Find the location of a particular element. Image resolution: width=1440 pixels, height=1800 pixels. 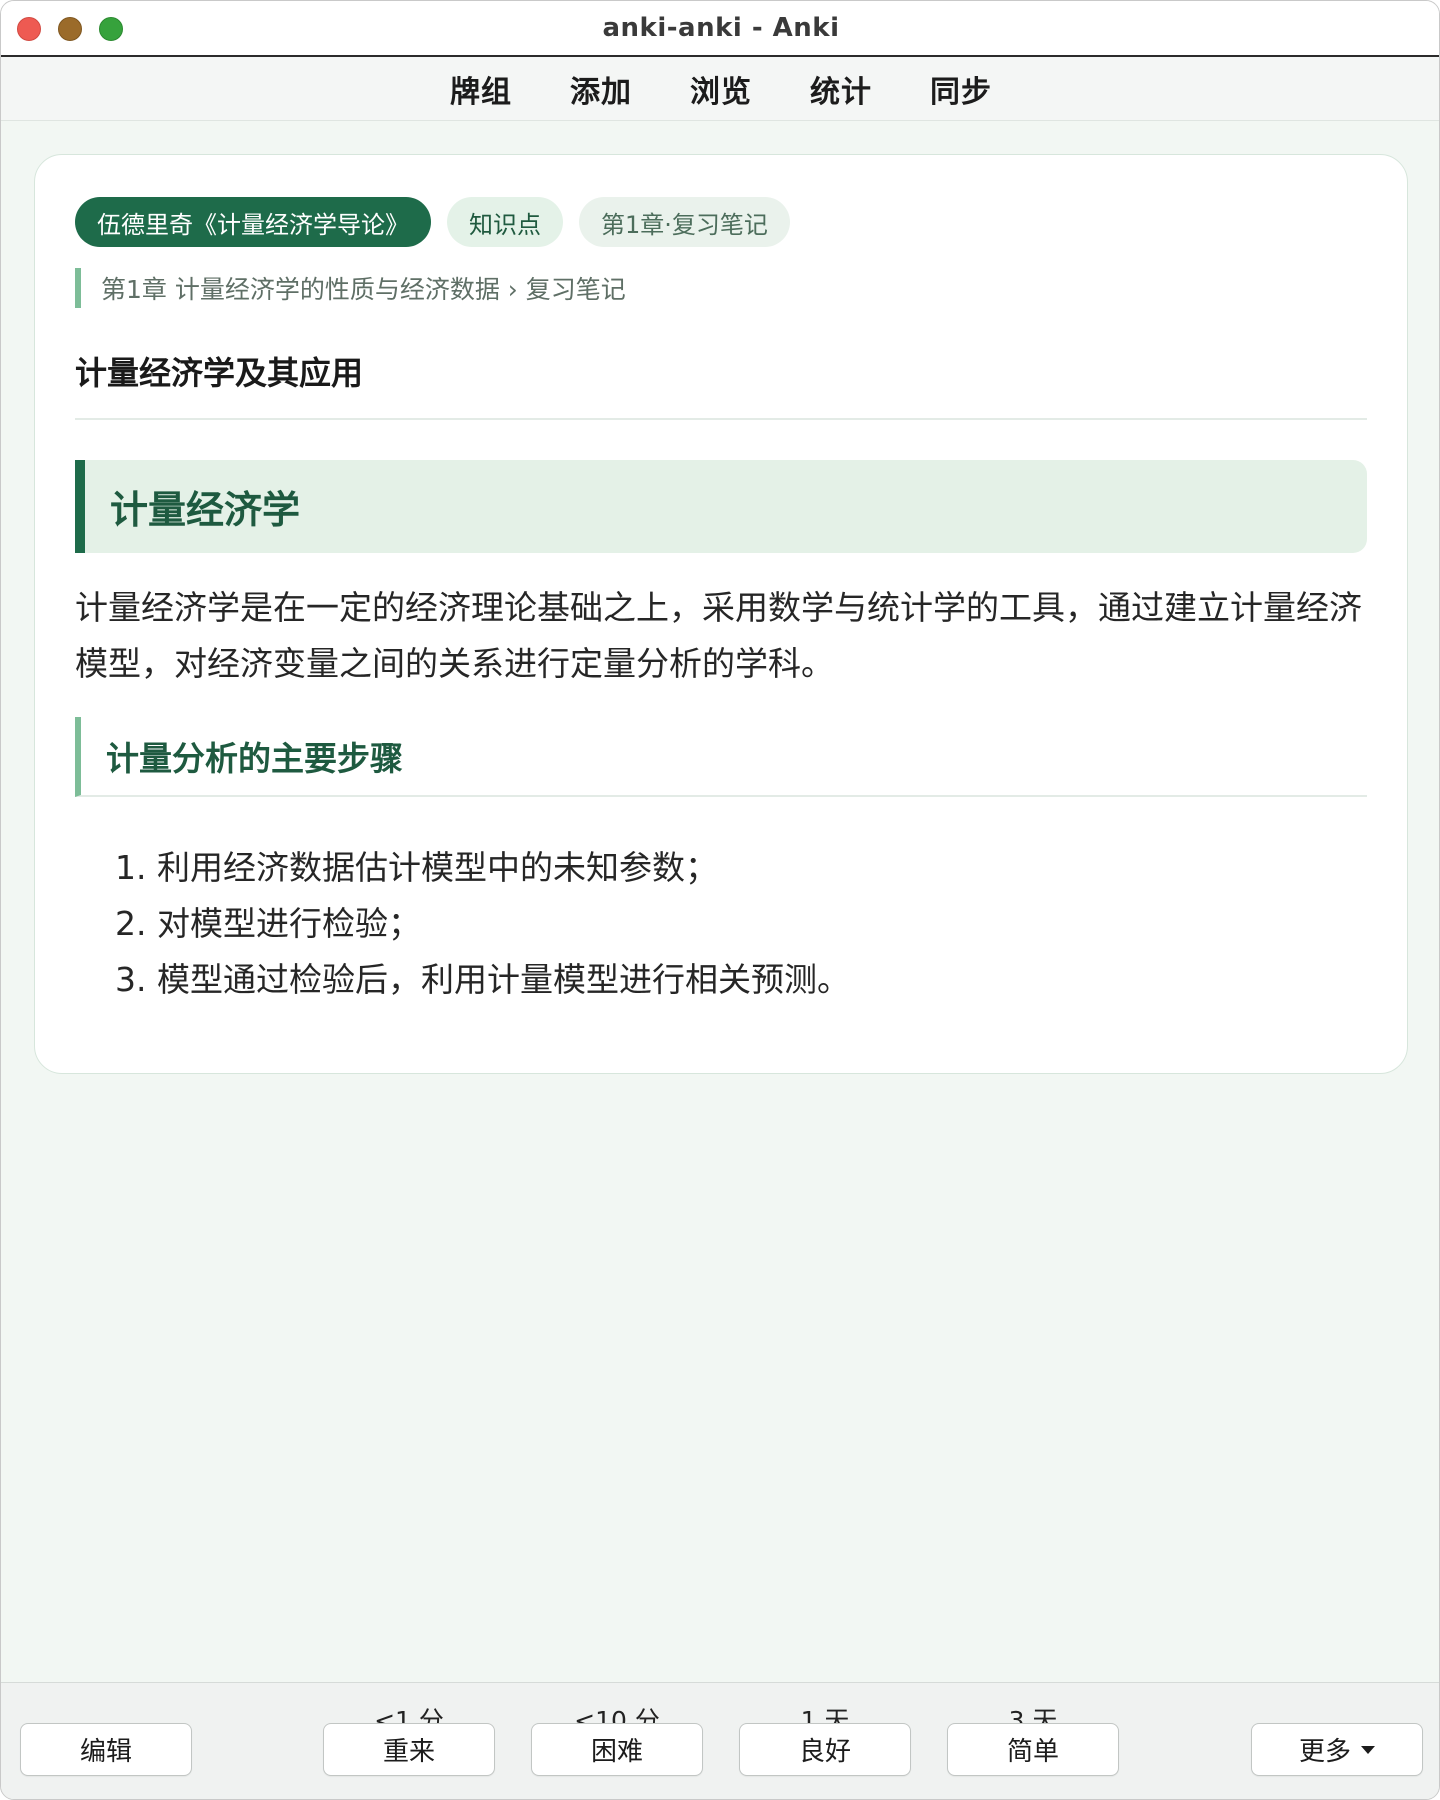

divider is located at coordinates (721, 419).